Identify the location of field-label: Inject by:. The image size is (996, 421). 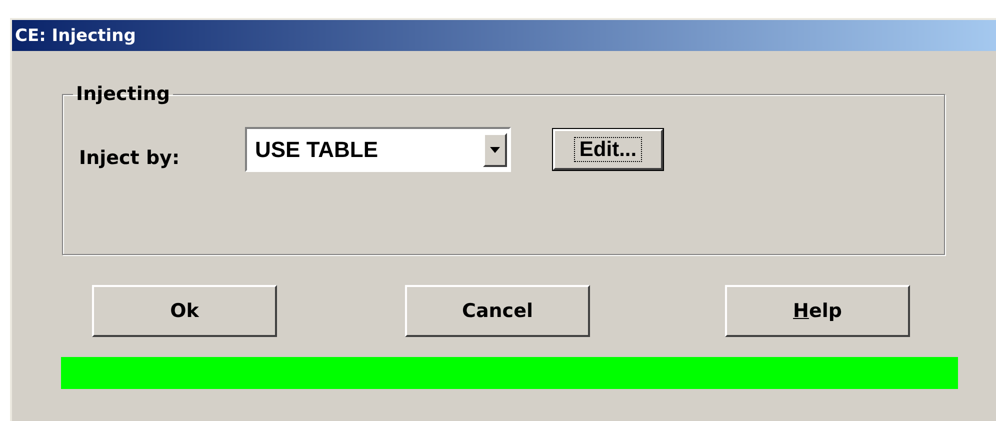
(130, 157).